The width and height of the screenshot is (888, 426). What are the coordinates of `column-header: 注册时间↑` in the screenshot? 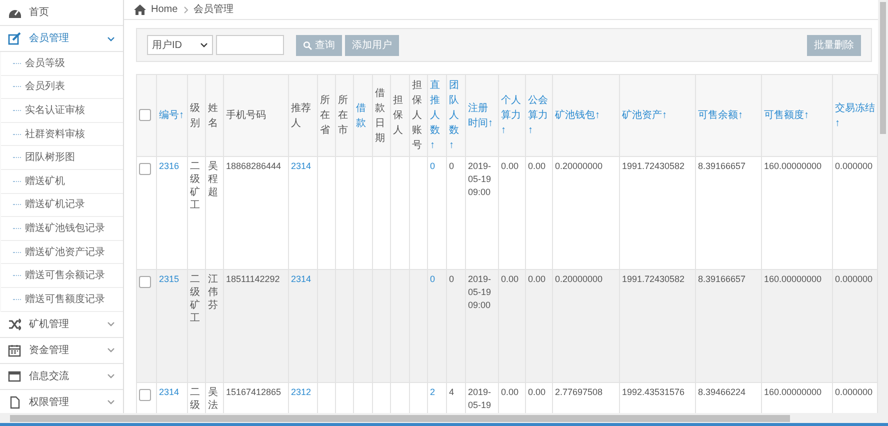 It's located at (482, 115).